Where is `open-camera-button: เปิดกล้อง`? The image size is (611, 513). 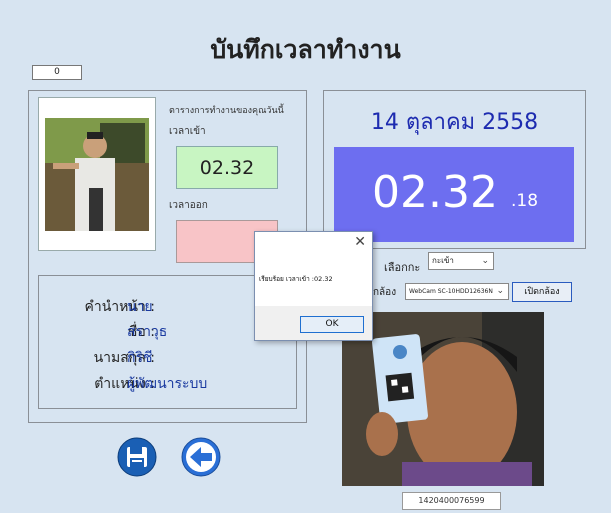
open-camera-button: เปิดกล้อง is located at coordinates (542, 292).